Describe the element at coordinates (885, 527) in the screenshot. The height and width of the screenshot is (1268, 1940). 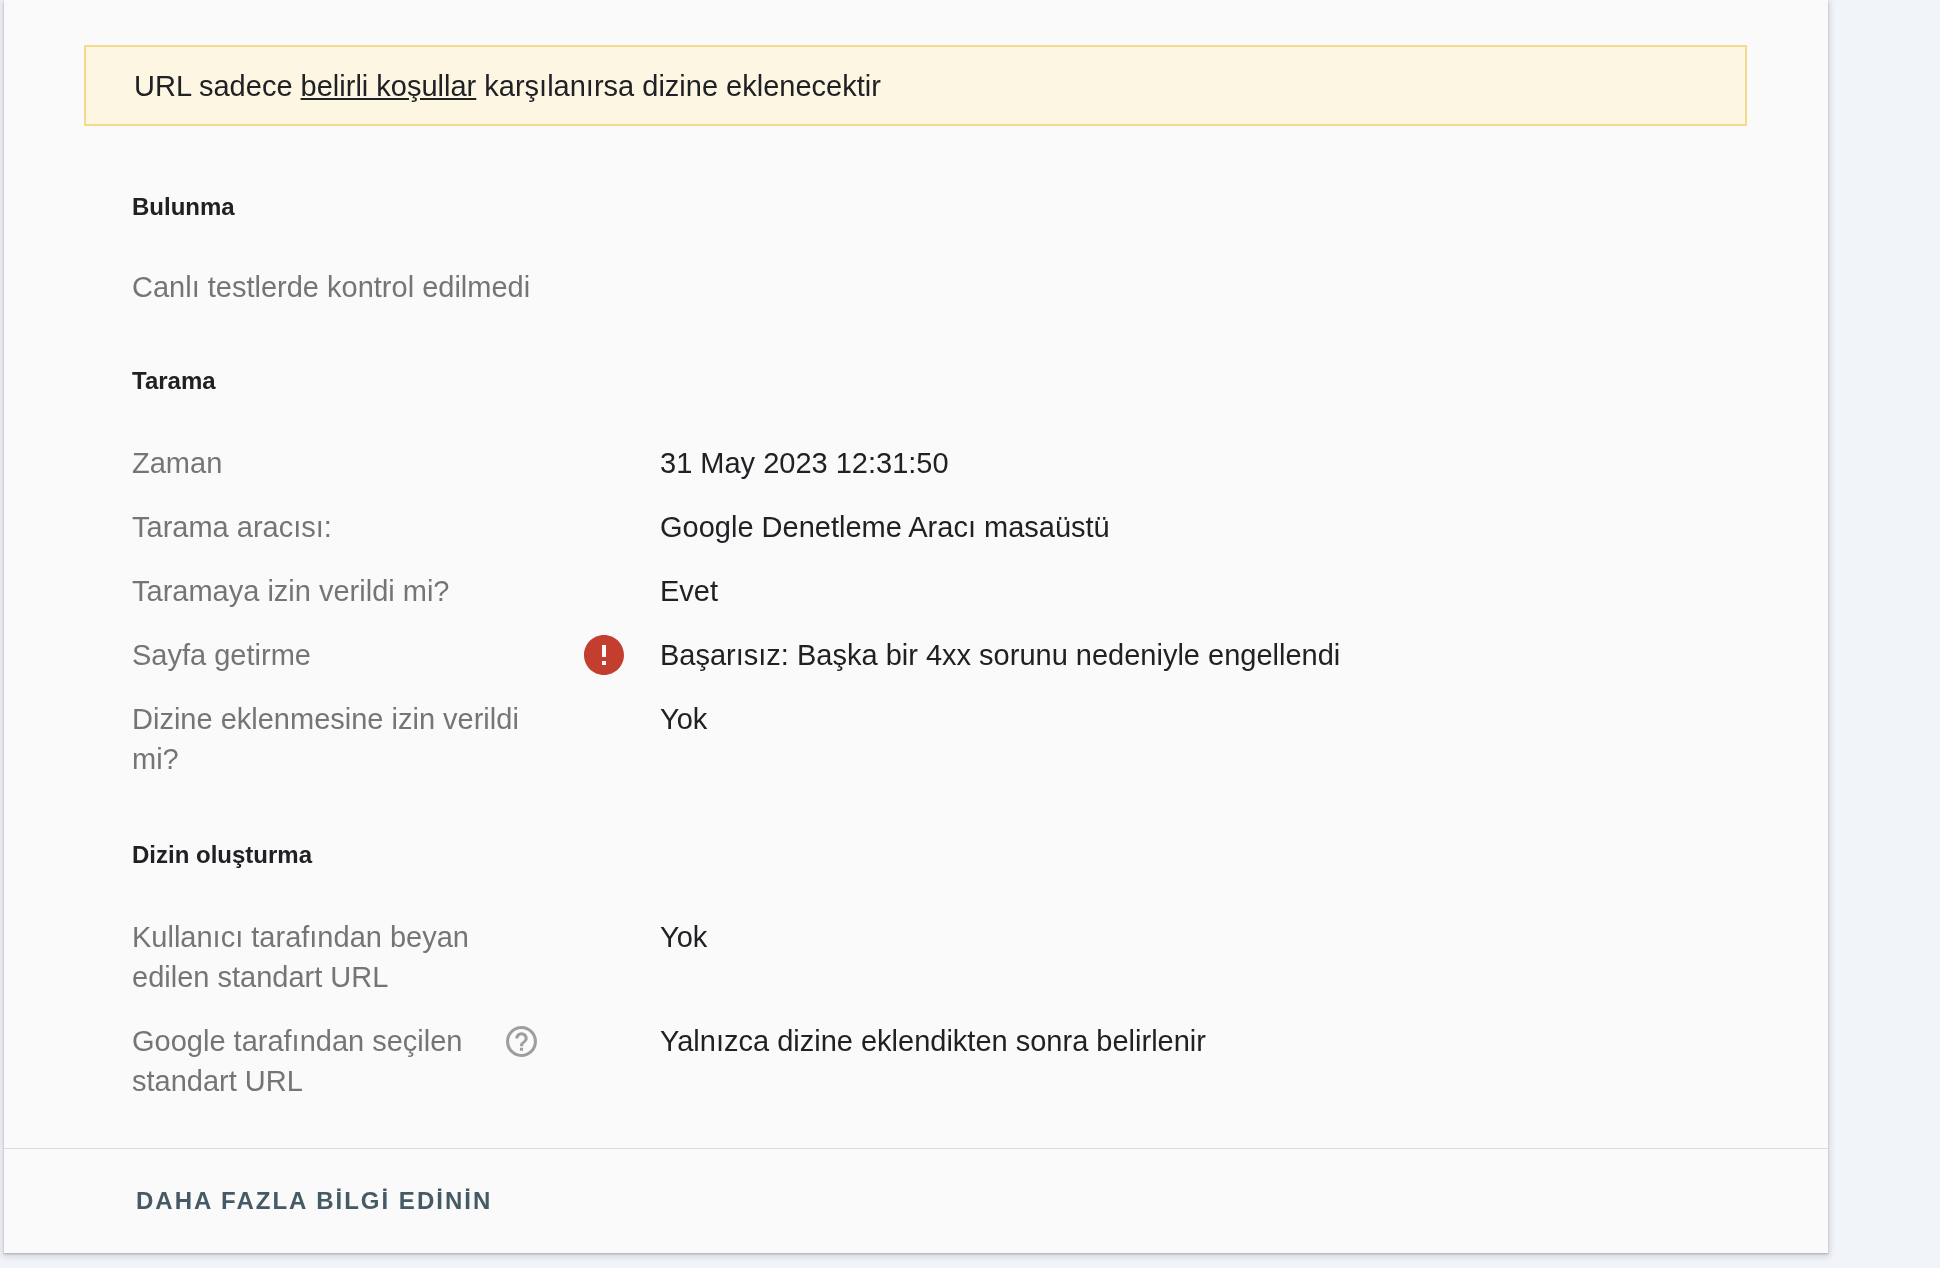
I see `field-value: Google Denetleme Aracı masaüstü` at that location.